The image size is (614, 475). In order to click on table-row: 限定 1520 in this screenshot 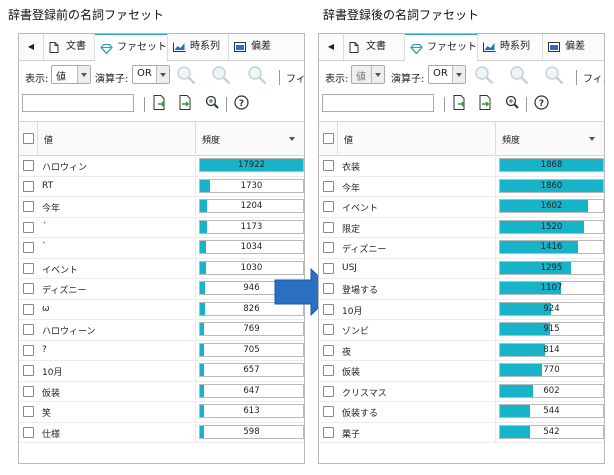, I will do `click(461, 227)`.